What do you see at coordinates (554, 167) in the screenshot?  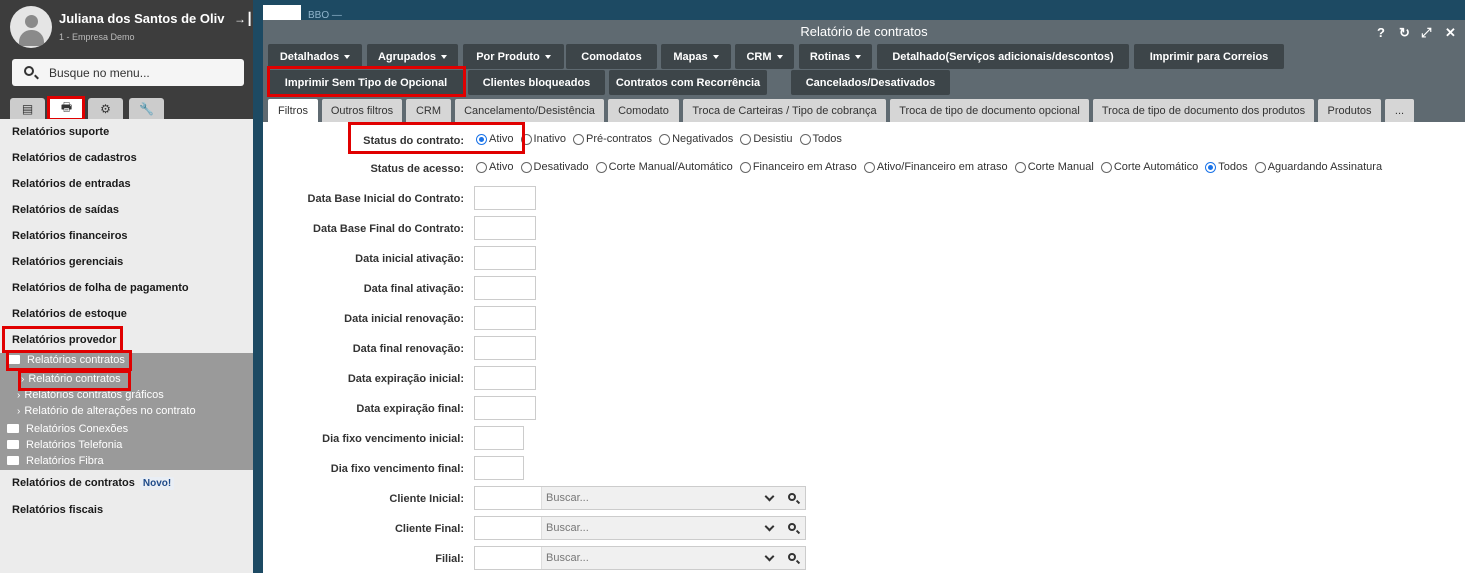 I see `radio-acesso-desativado: Desativado` at bounding box center [554, 167].